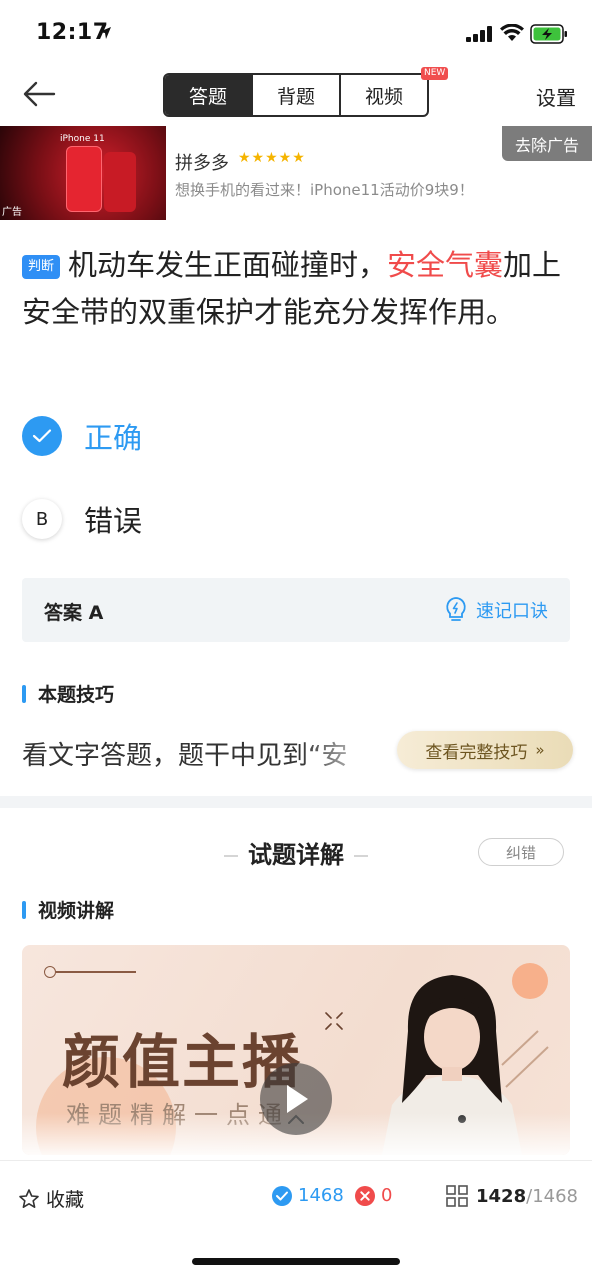 This screenshot has height=1280, width=592. I want to click on title-dash-right, so click(361, 856).